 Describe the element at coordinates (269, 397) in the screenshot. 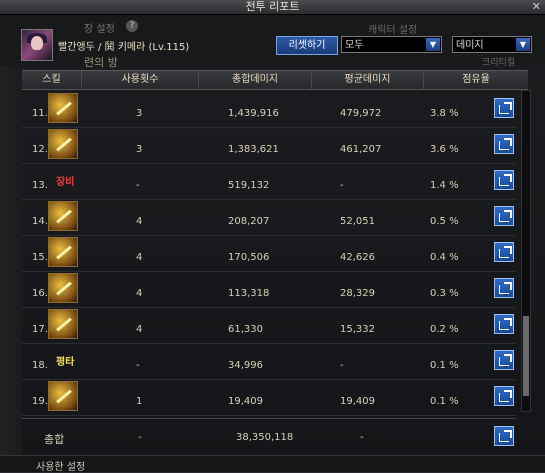

I see `table-row: 19. 1 19,409 19,409 0.1 %` at that location.